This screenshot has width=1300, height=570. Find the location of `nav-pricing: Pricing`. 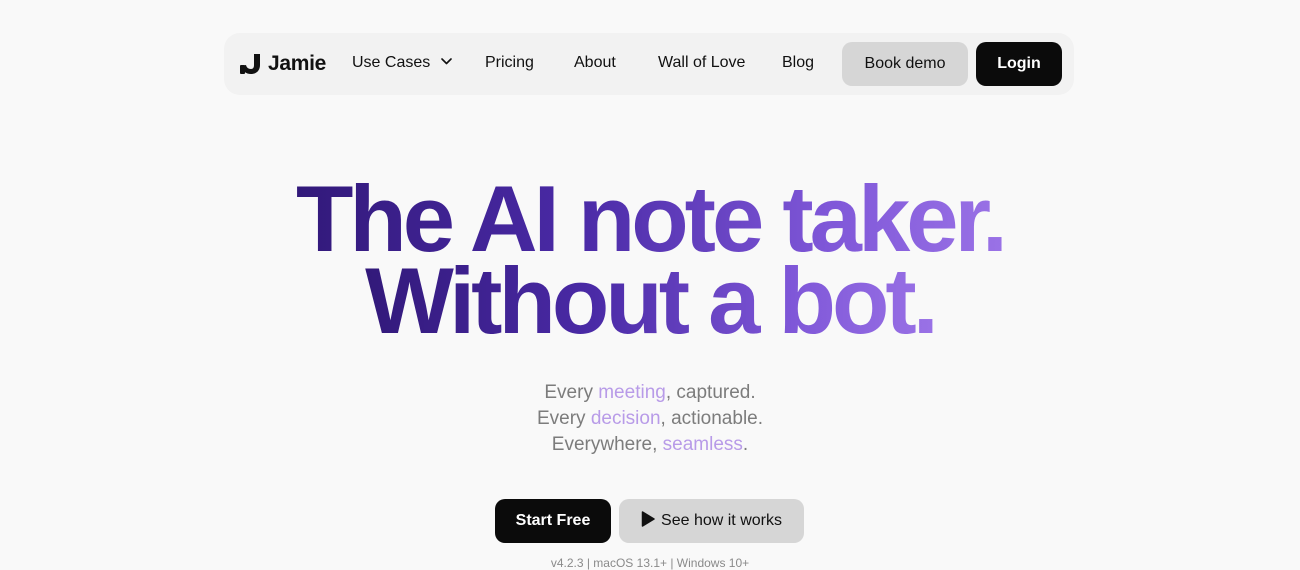

nav-pricing: Pricing is located at coordinates (509, 63).